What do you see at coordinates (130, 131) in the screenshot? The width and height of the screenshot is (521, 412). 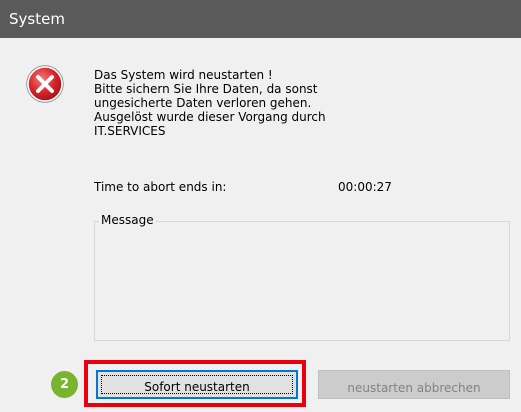 I see `message-line: IT.SERVICES` at bounding box center [130, 131].